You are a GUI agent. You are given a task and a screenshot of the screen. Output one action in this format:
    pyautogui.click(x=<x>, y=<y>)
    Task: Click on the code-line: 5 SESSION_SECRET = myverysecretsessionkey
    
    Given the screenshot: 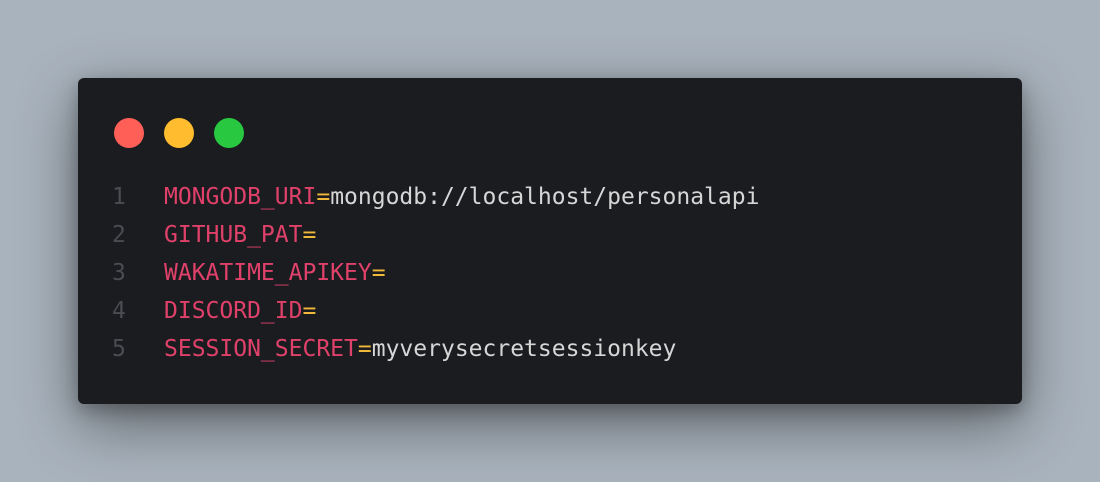 What is the action you would take?
    pyautogui.click(x=435, y=349)
    